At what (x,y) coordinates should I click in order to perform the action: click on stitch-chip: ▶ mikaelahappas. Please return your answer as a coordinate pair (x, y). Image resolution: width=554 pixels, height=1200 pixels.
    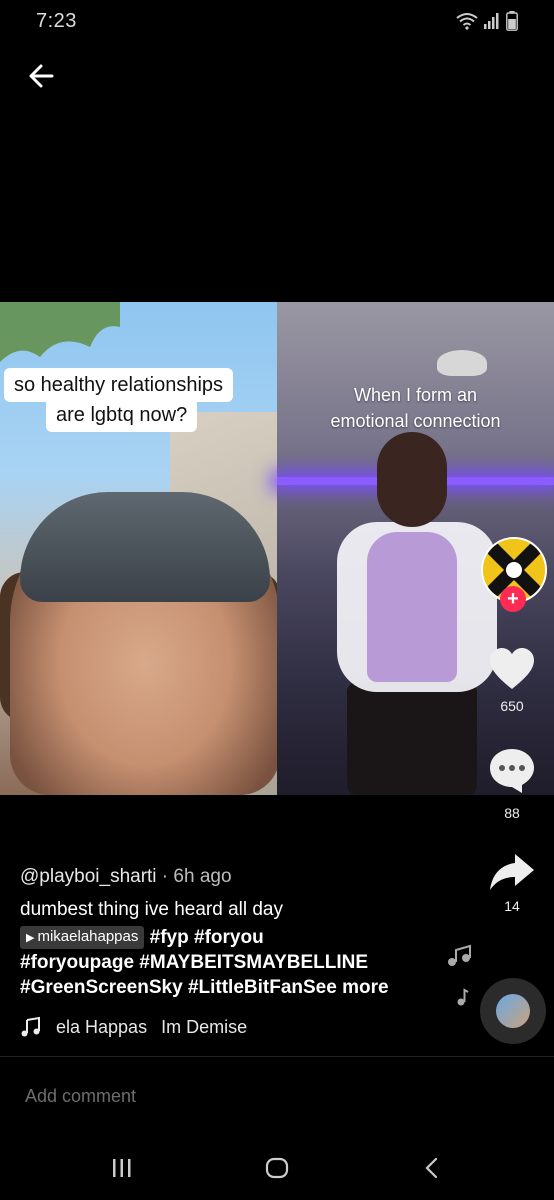
    Looking at the image, I should click on (82, 937).